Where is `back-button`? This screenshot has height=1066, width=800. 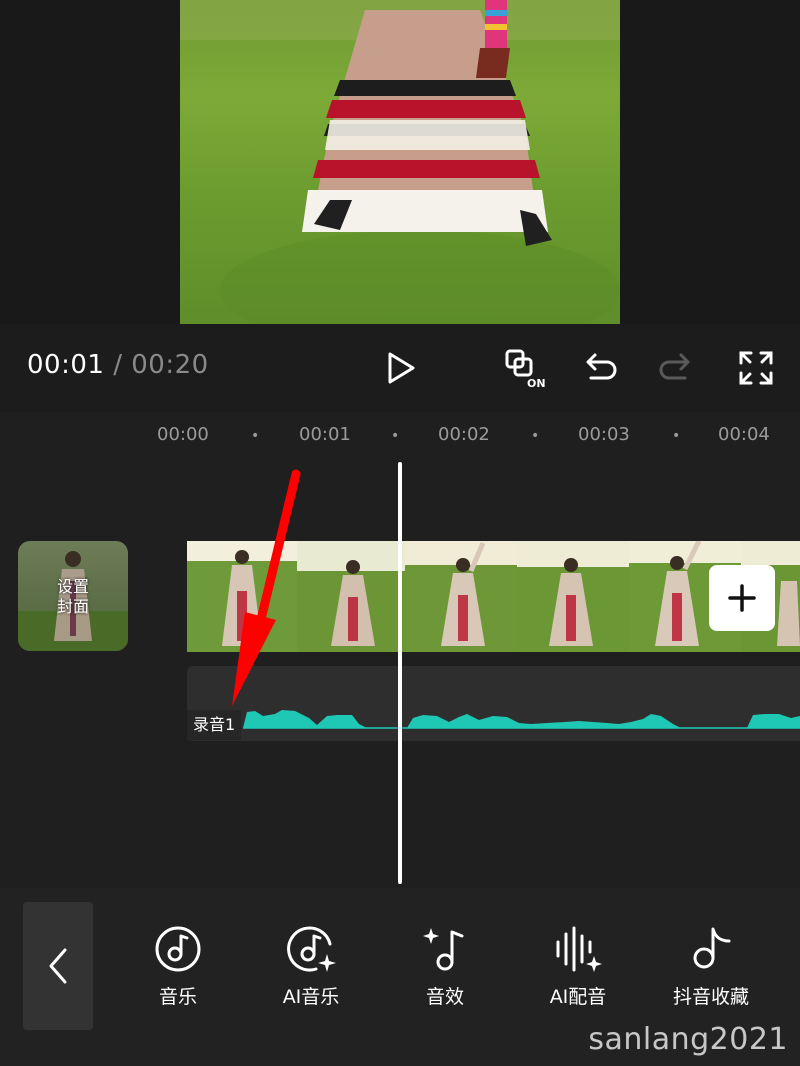 back-button is located at coordinates (58, 966).